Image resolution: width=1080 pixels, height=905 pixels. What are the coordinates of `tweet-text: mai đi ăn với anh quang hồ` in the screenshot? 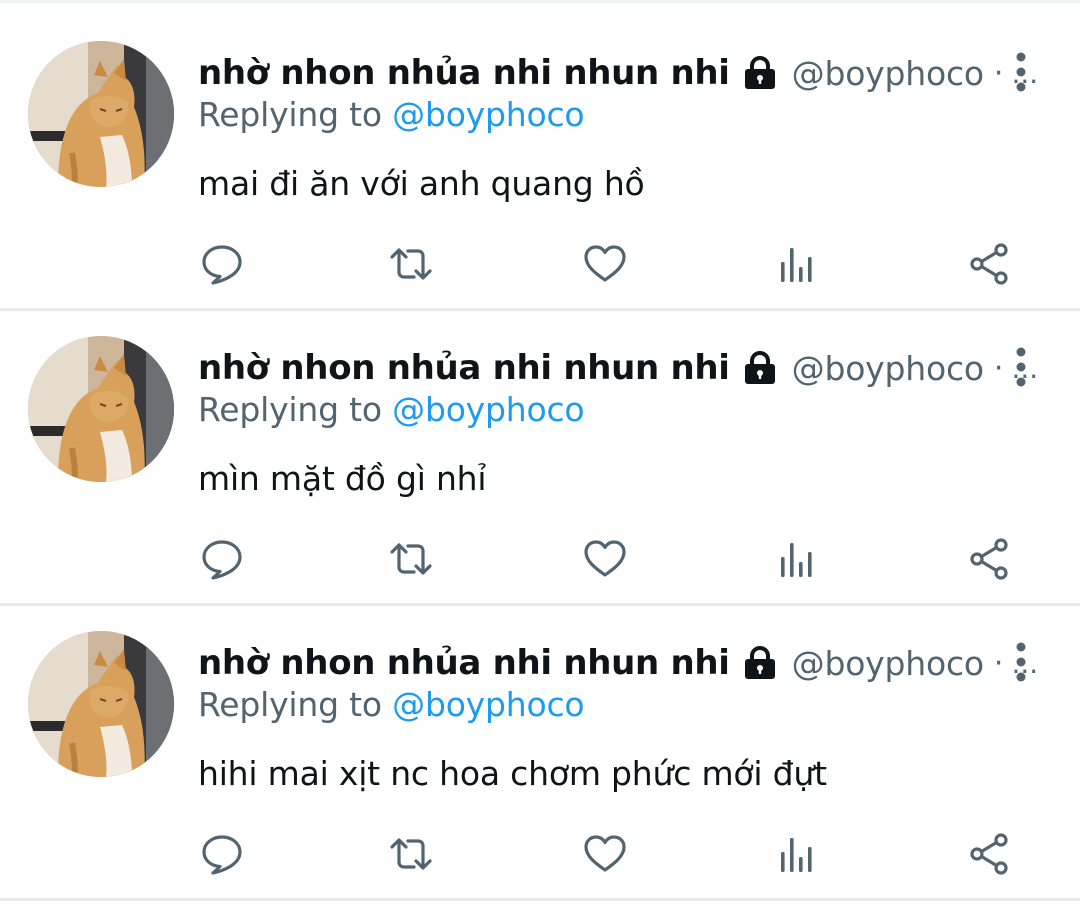 It's located at (421, 183).